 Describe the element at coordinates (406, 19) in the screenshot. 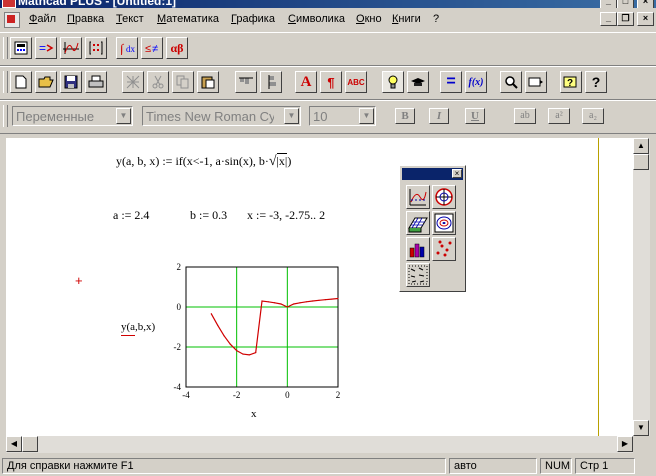

I see `menu-books: Книги` at that location.